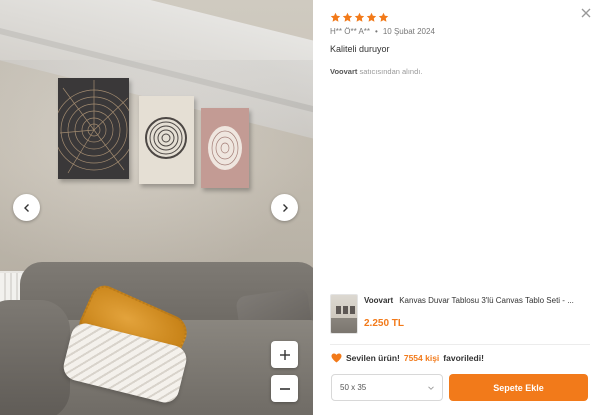 This screenshot has height=415, width=600. I want to click on divider, so click(460, 344).